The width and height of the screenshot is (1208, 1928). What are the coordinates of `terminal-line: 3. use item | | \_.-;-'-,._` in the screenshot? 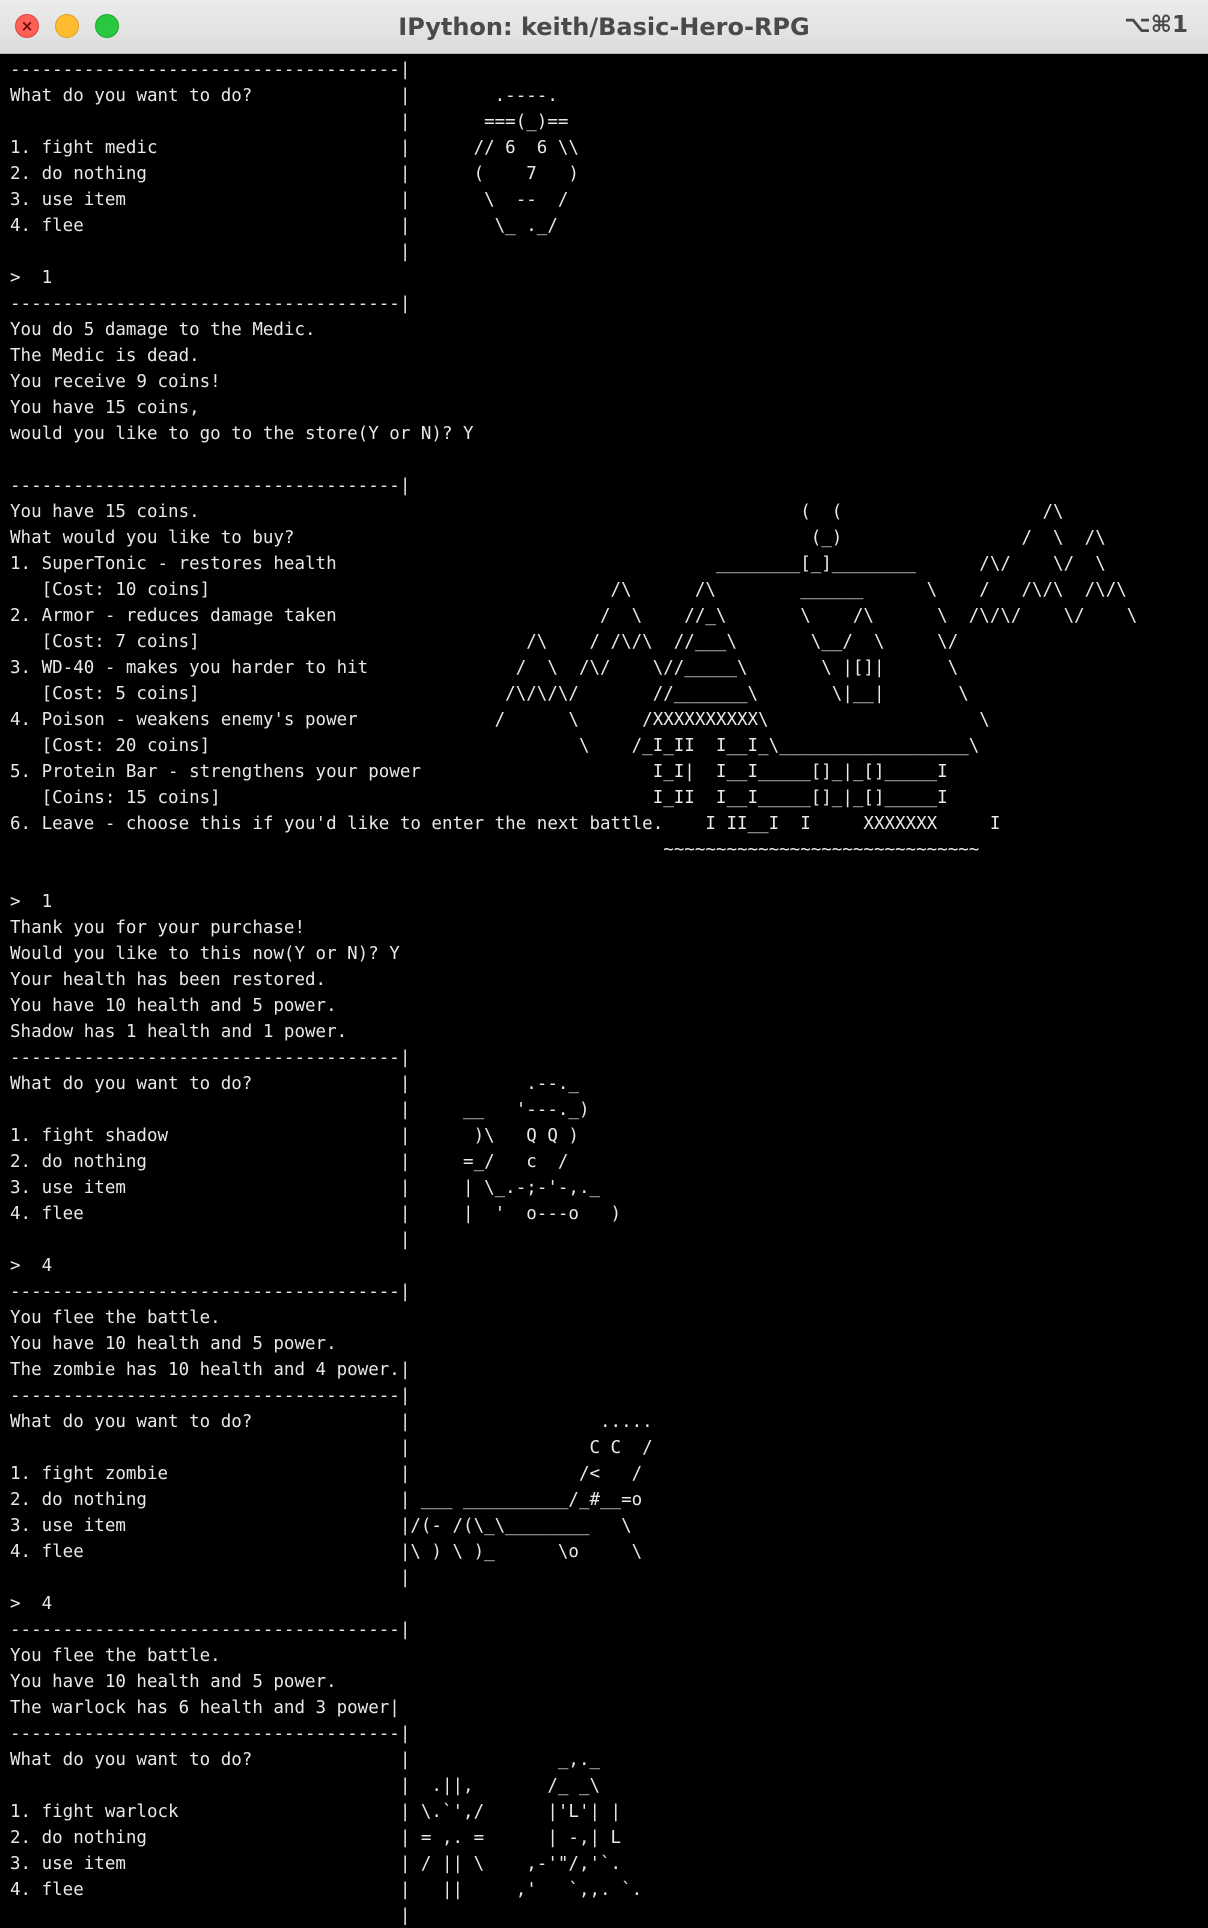 It's located at (305, 1188).